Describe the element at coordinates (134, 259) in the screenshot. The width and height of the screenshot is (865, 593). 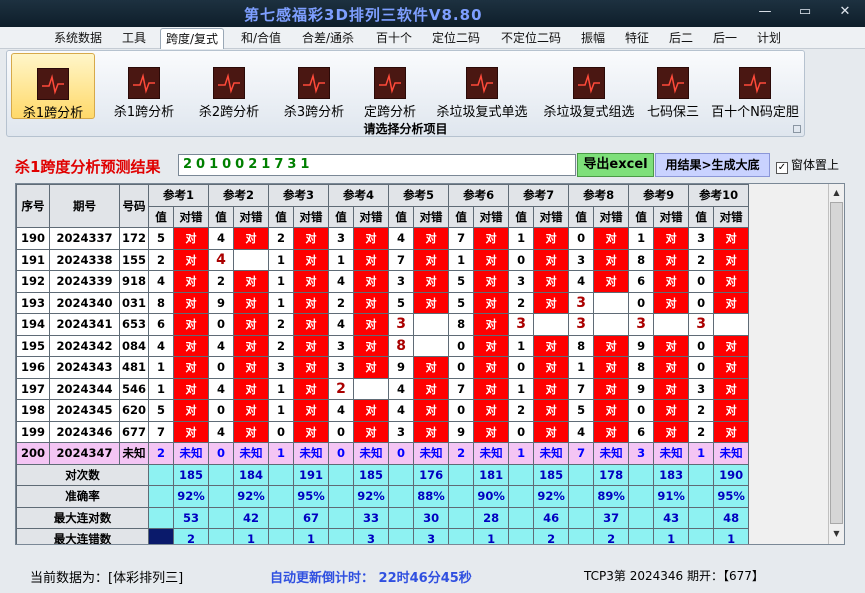
I see `row-code: 155` at that location.